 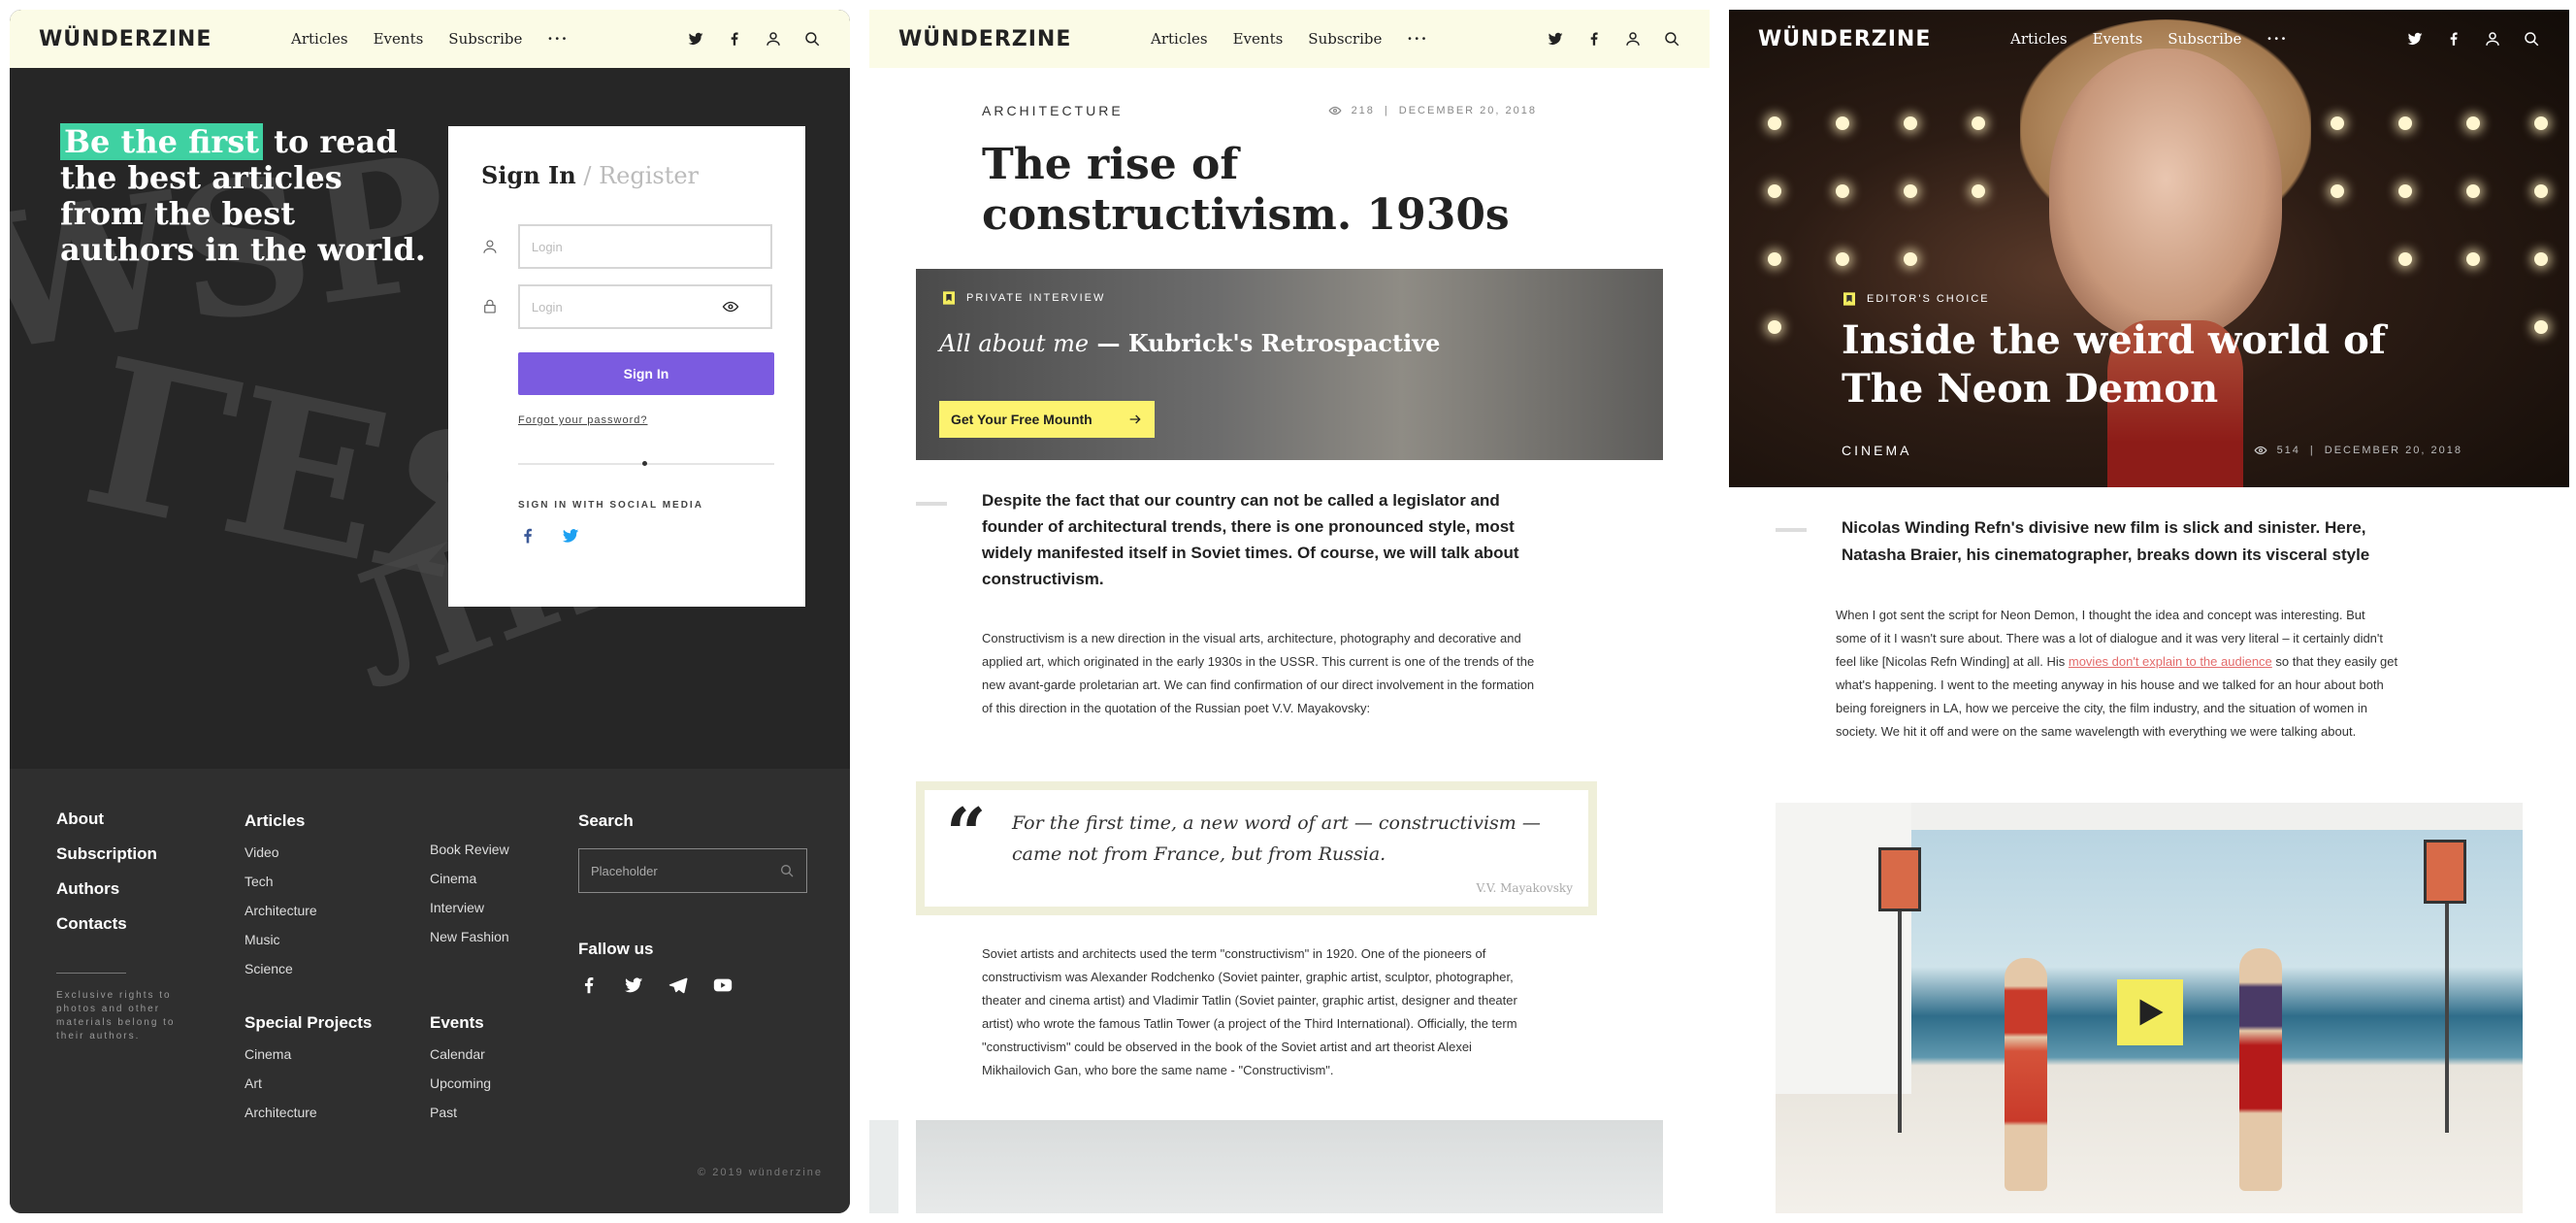 I want to click on footer-link-interview: Interview, so click(x=470, y=907).